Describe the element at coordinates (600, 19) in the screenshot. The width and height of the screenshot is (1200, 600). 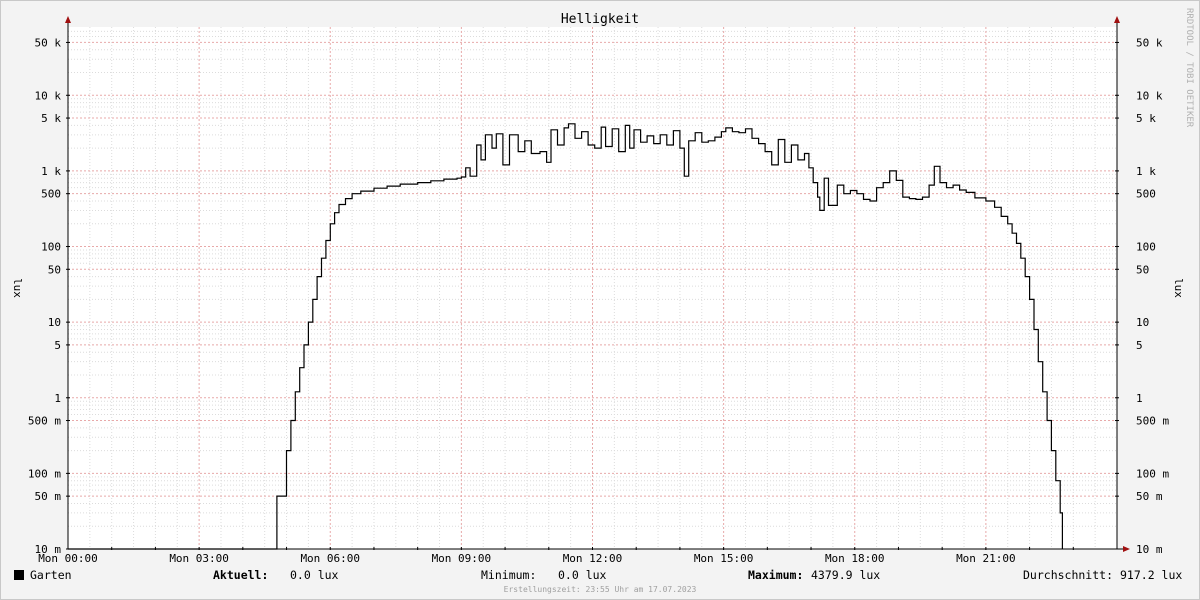
I see `chart-title: Helligkeit` at that location.